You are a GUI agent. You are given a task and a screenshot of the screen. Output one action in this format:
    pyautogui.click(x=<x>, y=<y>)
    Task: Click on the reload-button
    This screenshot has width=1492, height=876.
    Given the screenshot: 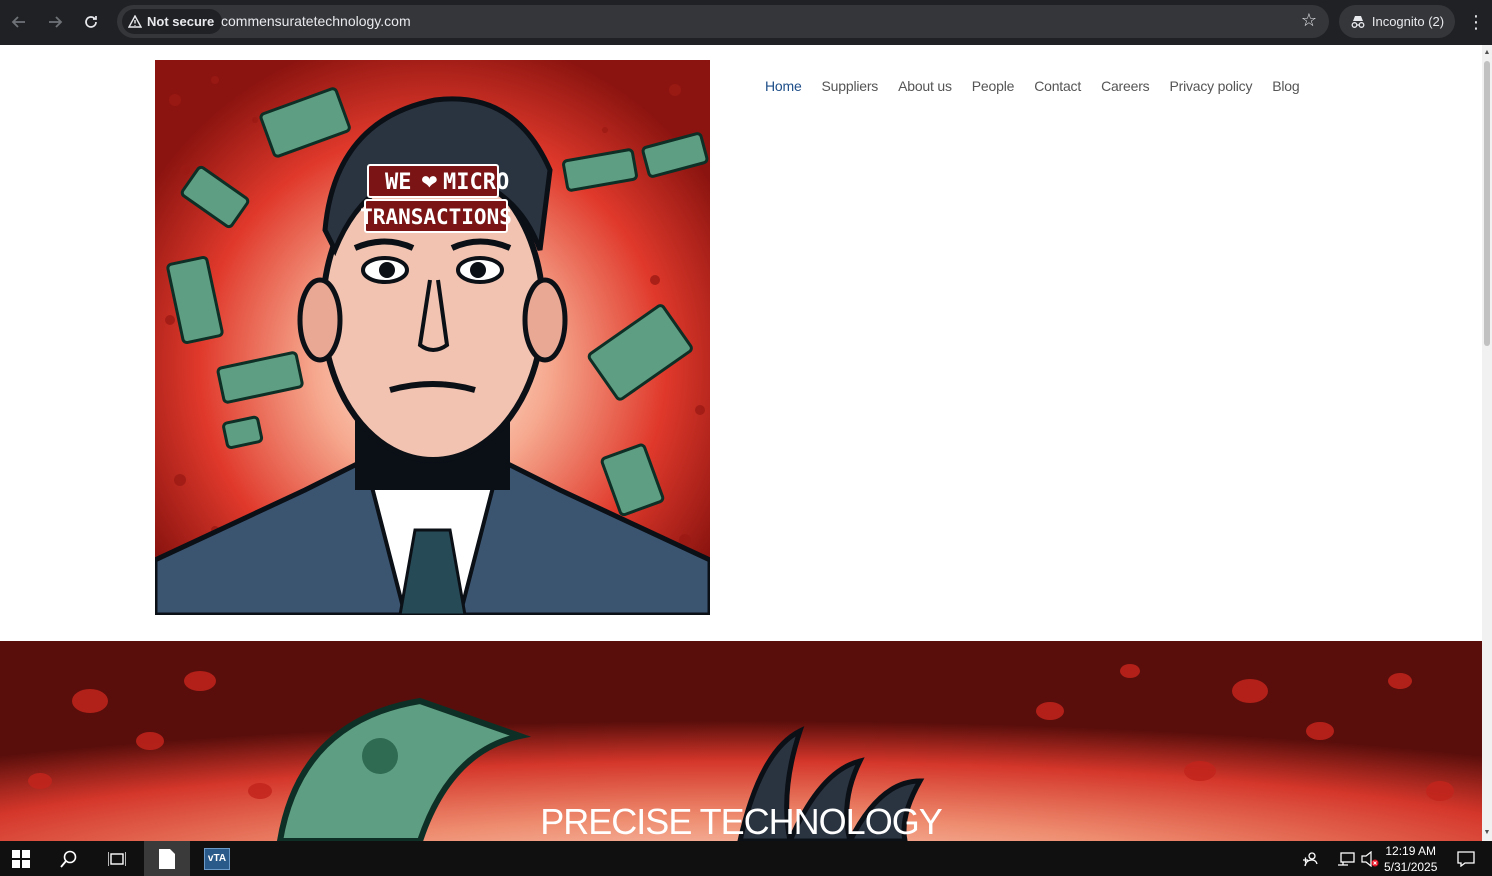 What is the action you would take?
    pyautogui.click(x=91, y=22)
    